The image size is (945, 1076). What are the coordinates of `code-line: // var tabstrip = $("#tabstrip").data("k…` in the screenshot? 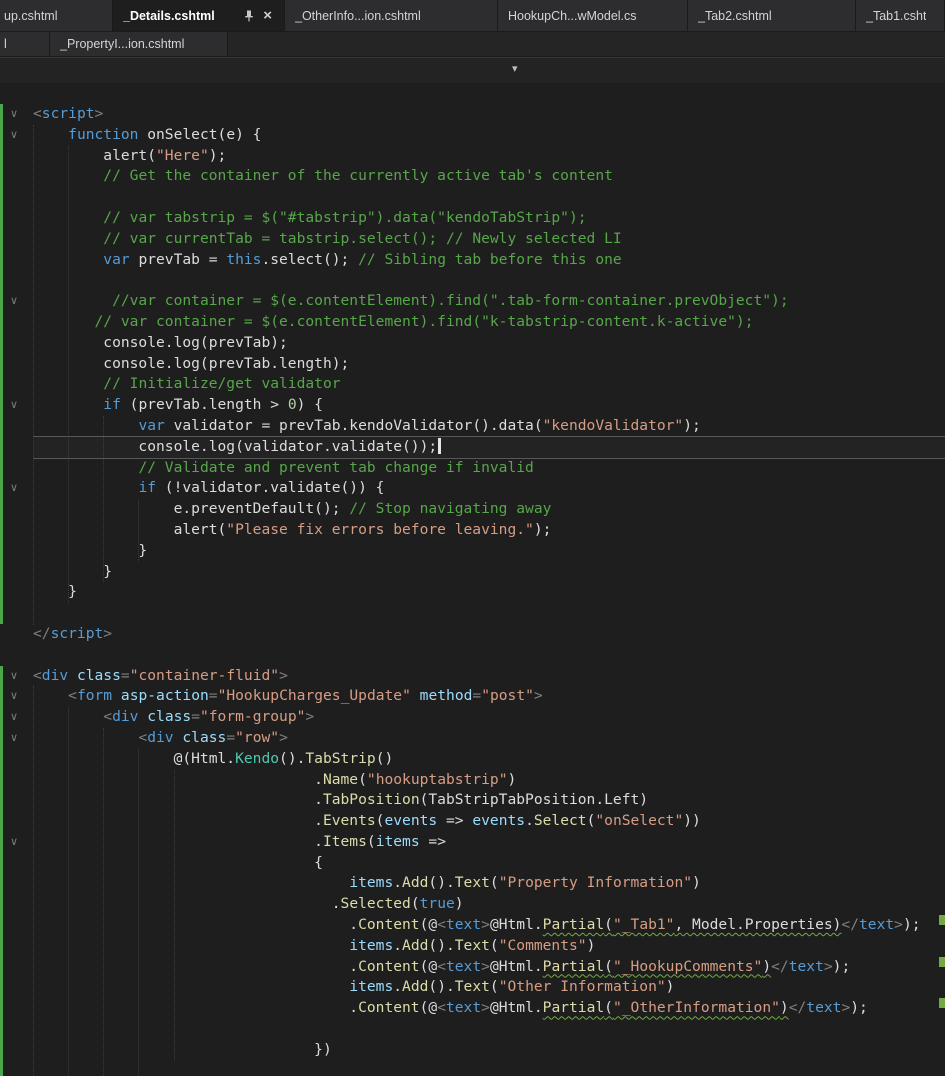 It's located at (489, 218).